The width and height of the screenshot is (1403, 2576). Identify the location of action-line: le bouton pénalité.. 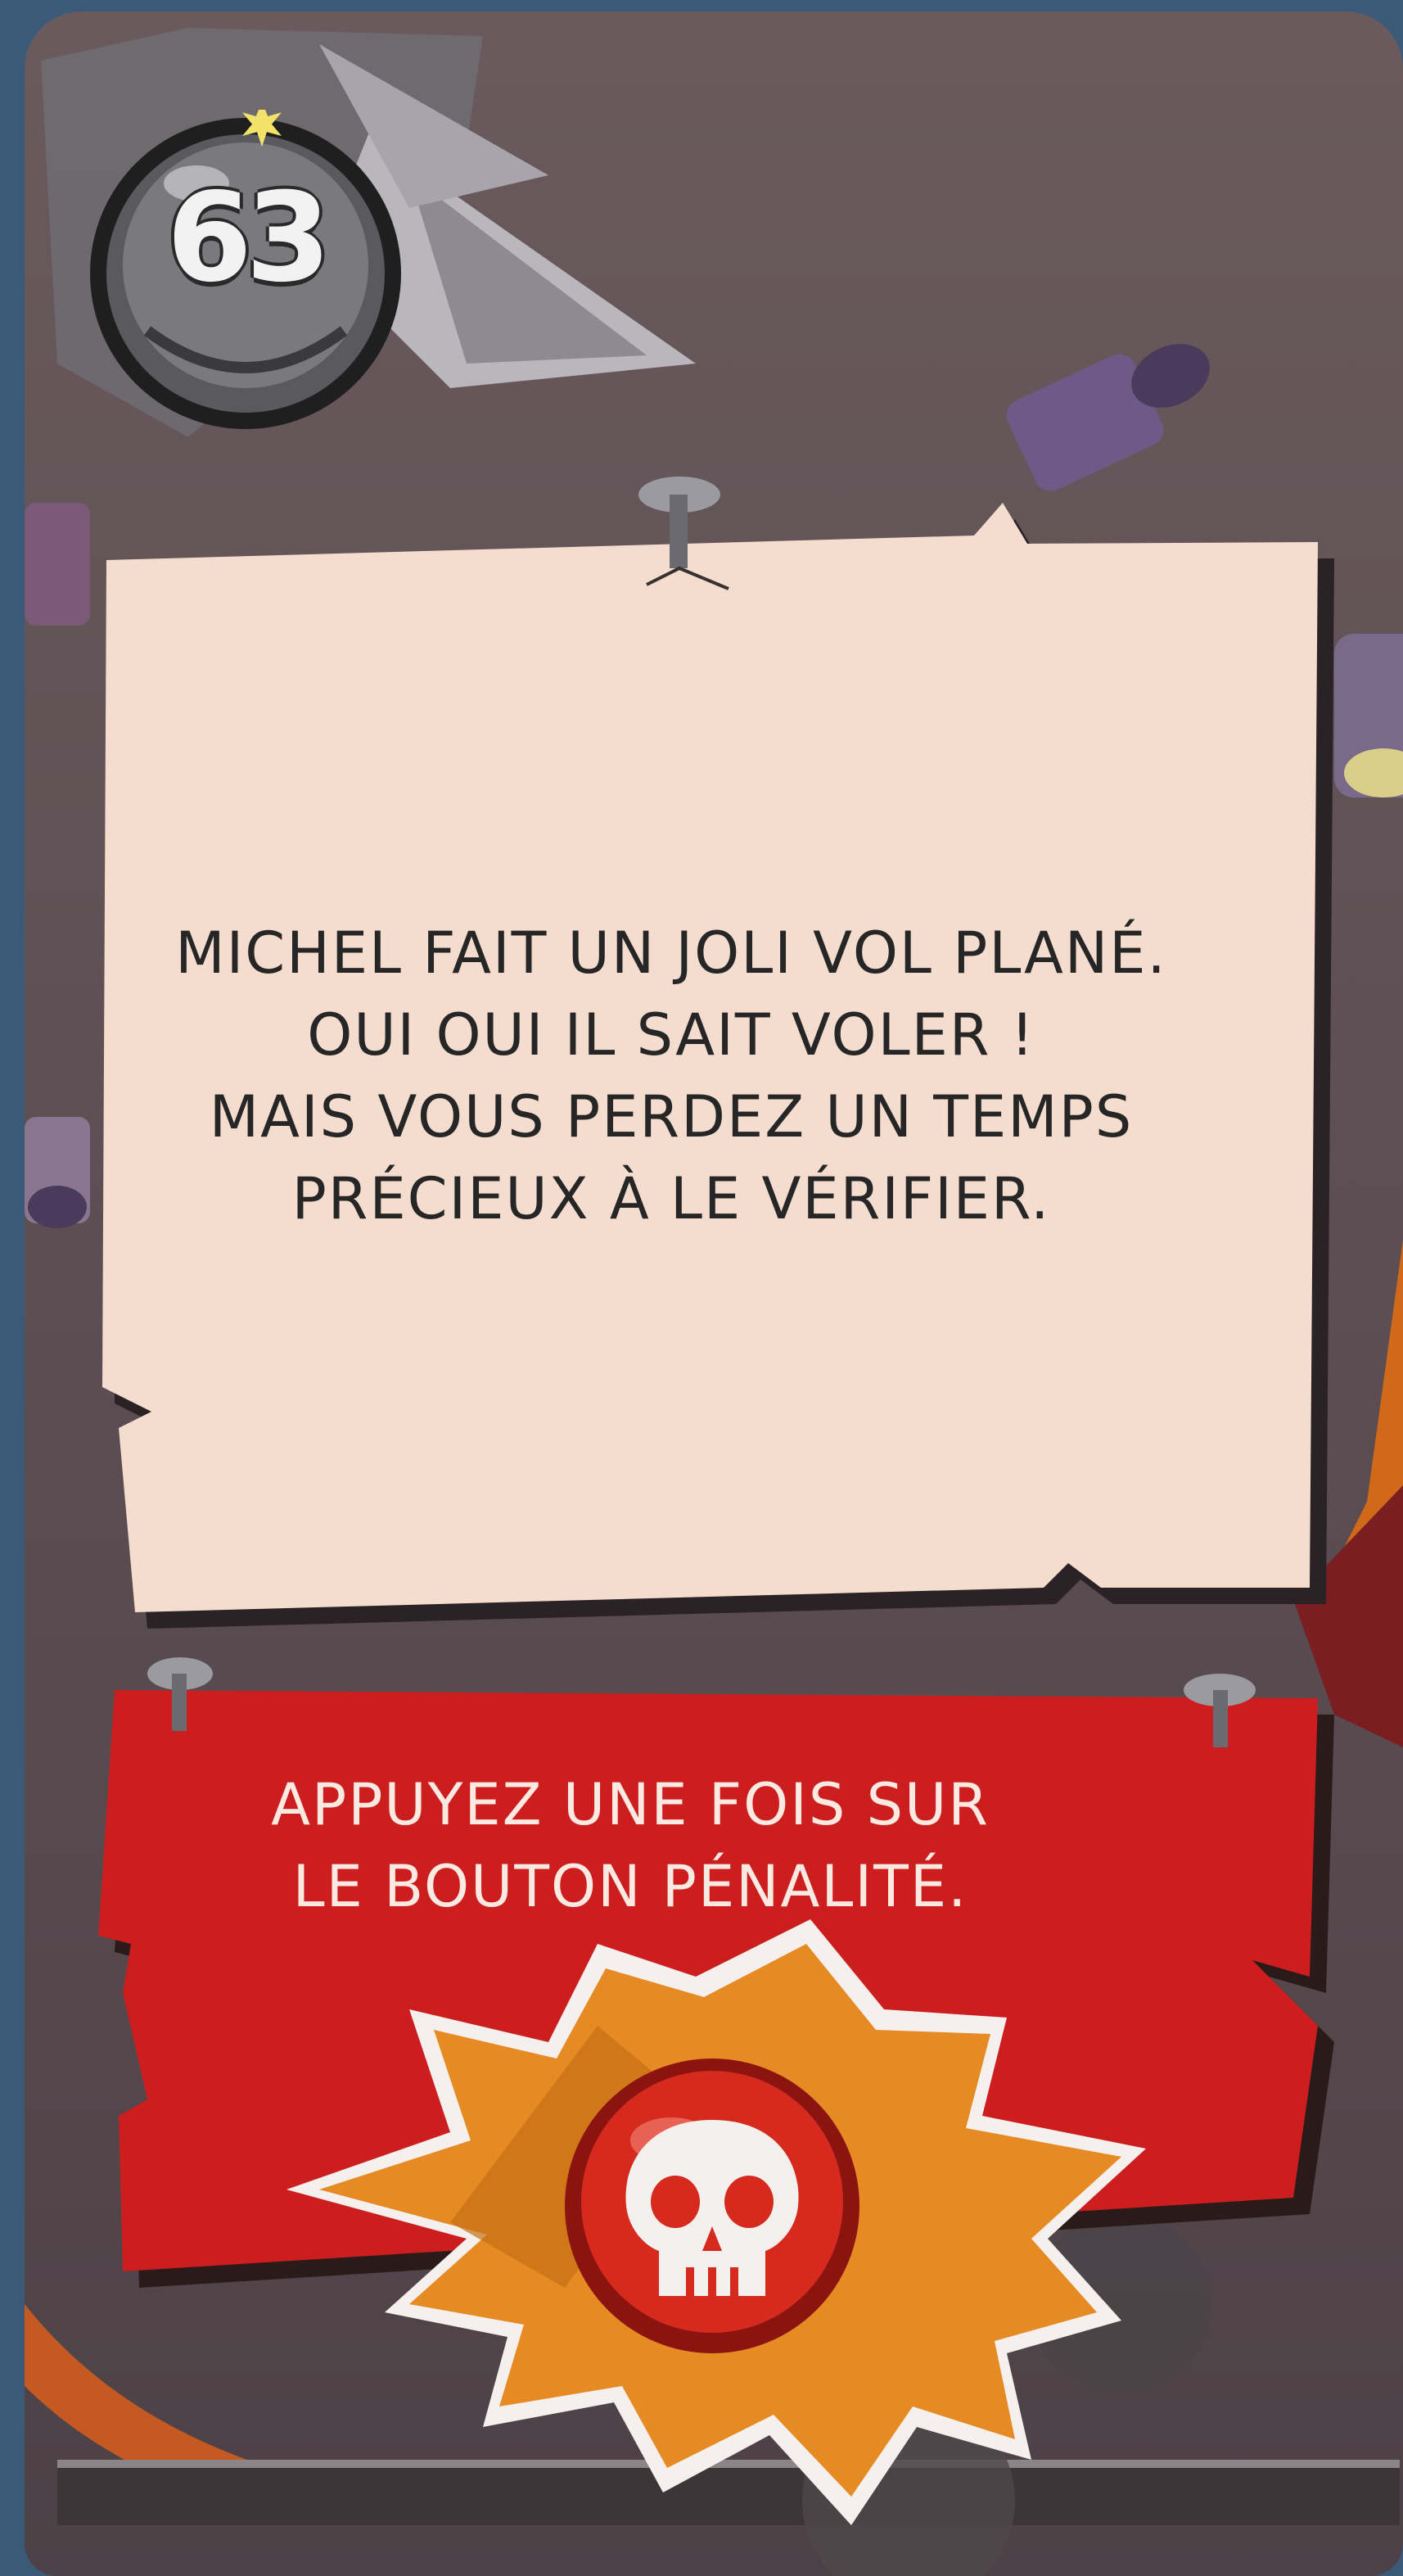
(630, 1887).